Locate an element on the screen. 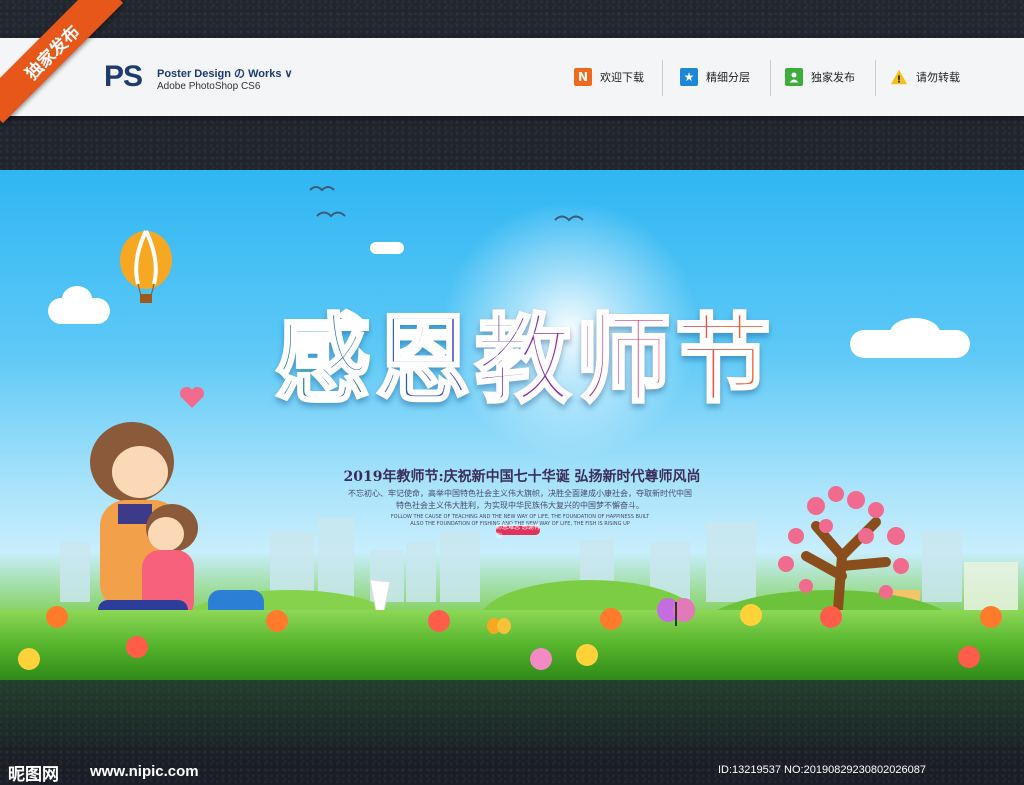 The width and height of the screenshot is (1024, 785). birds-icon is located at coordinates (446, 204).